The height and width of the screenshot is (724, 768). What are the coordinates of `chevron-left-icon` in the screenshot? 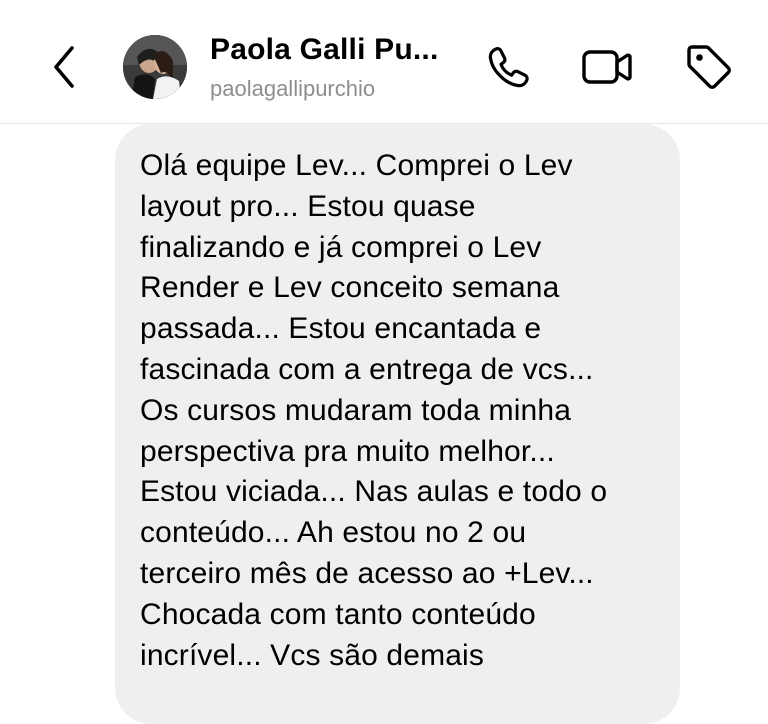 It's located at (64, 67).